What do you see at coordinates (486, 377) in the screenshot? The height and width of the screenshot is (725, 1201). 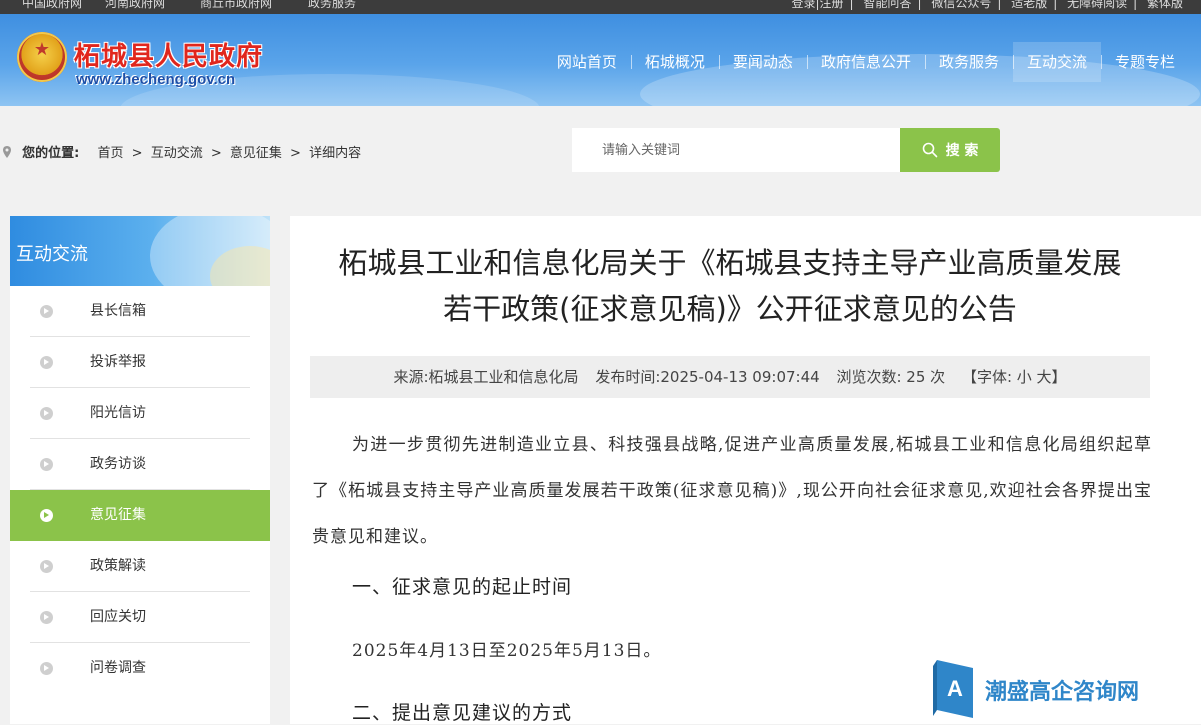 I see `meta-source: 来源:柘城县工业和信息化局` at bounding box center [486, 377].